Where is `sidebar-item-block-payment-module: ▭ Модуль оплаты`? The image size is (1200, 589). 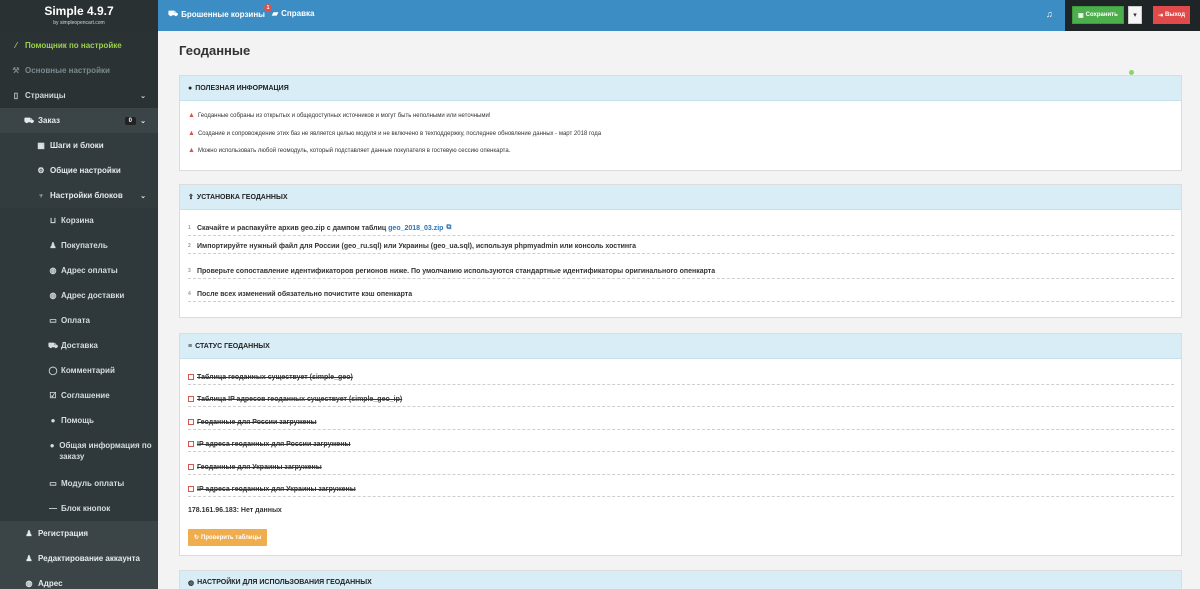 sidebar-item-block-payment-module: ▭ Модуль оплаты is located at coordinates (79, 483).